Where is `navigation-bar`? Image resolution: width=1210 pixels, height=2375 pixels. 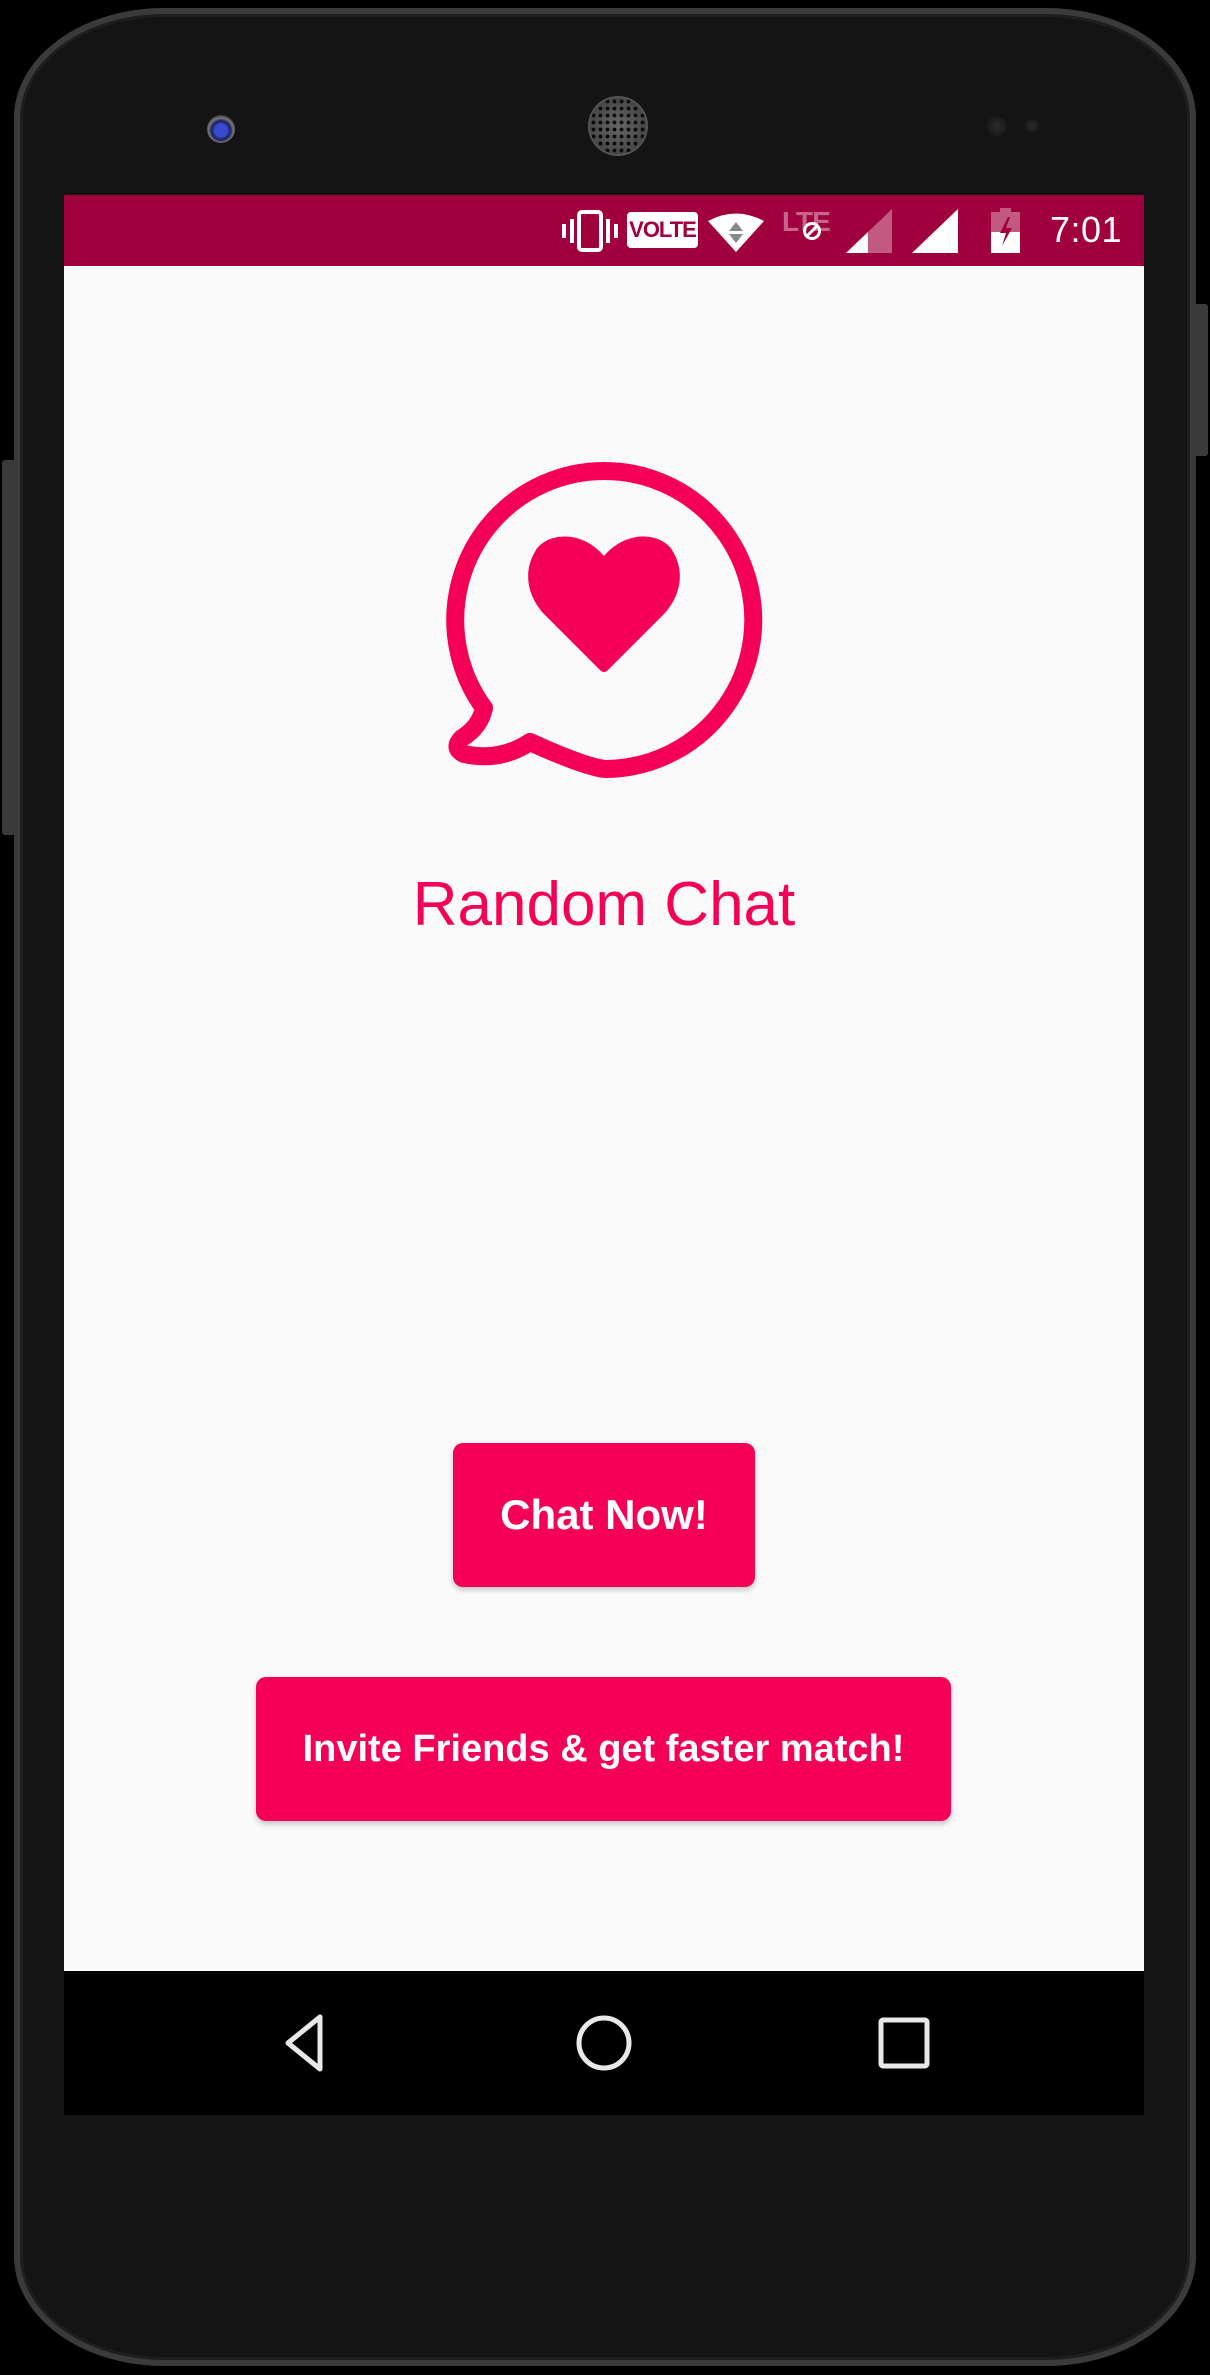
navigation-bar is located at coordinates (604, 2043).